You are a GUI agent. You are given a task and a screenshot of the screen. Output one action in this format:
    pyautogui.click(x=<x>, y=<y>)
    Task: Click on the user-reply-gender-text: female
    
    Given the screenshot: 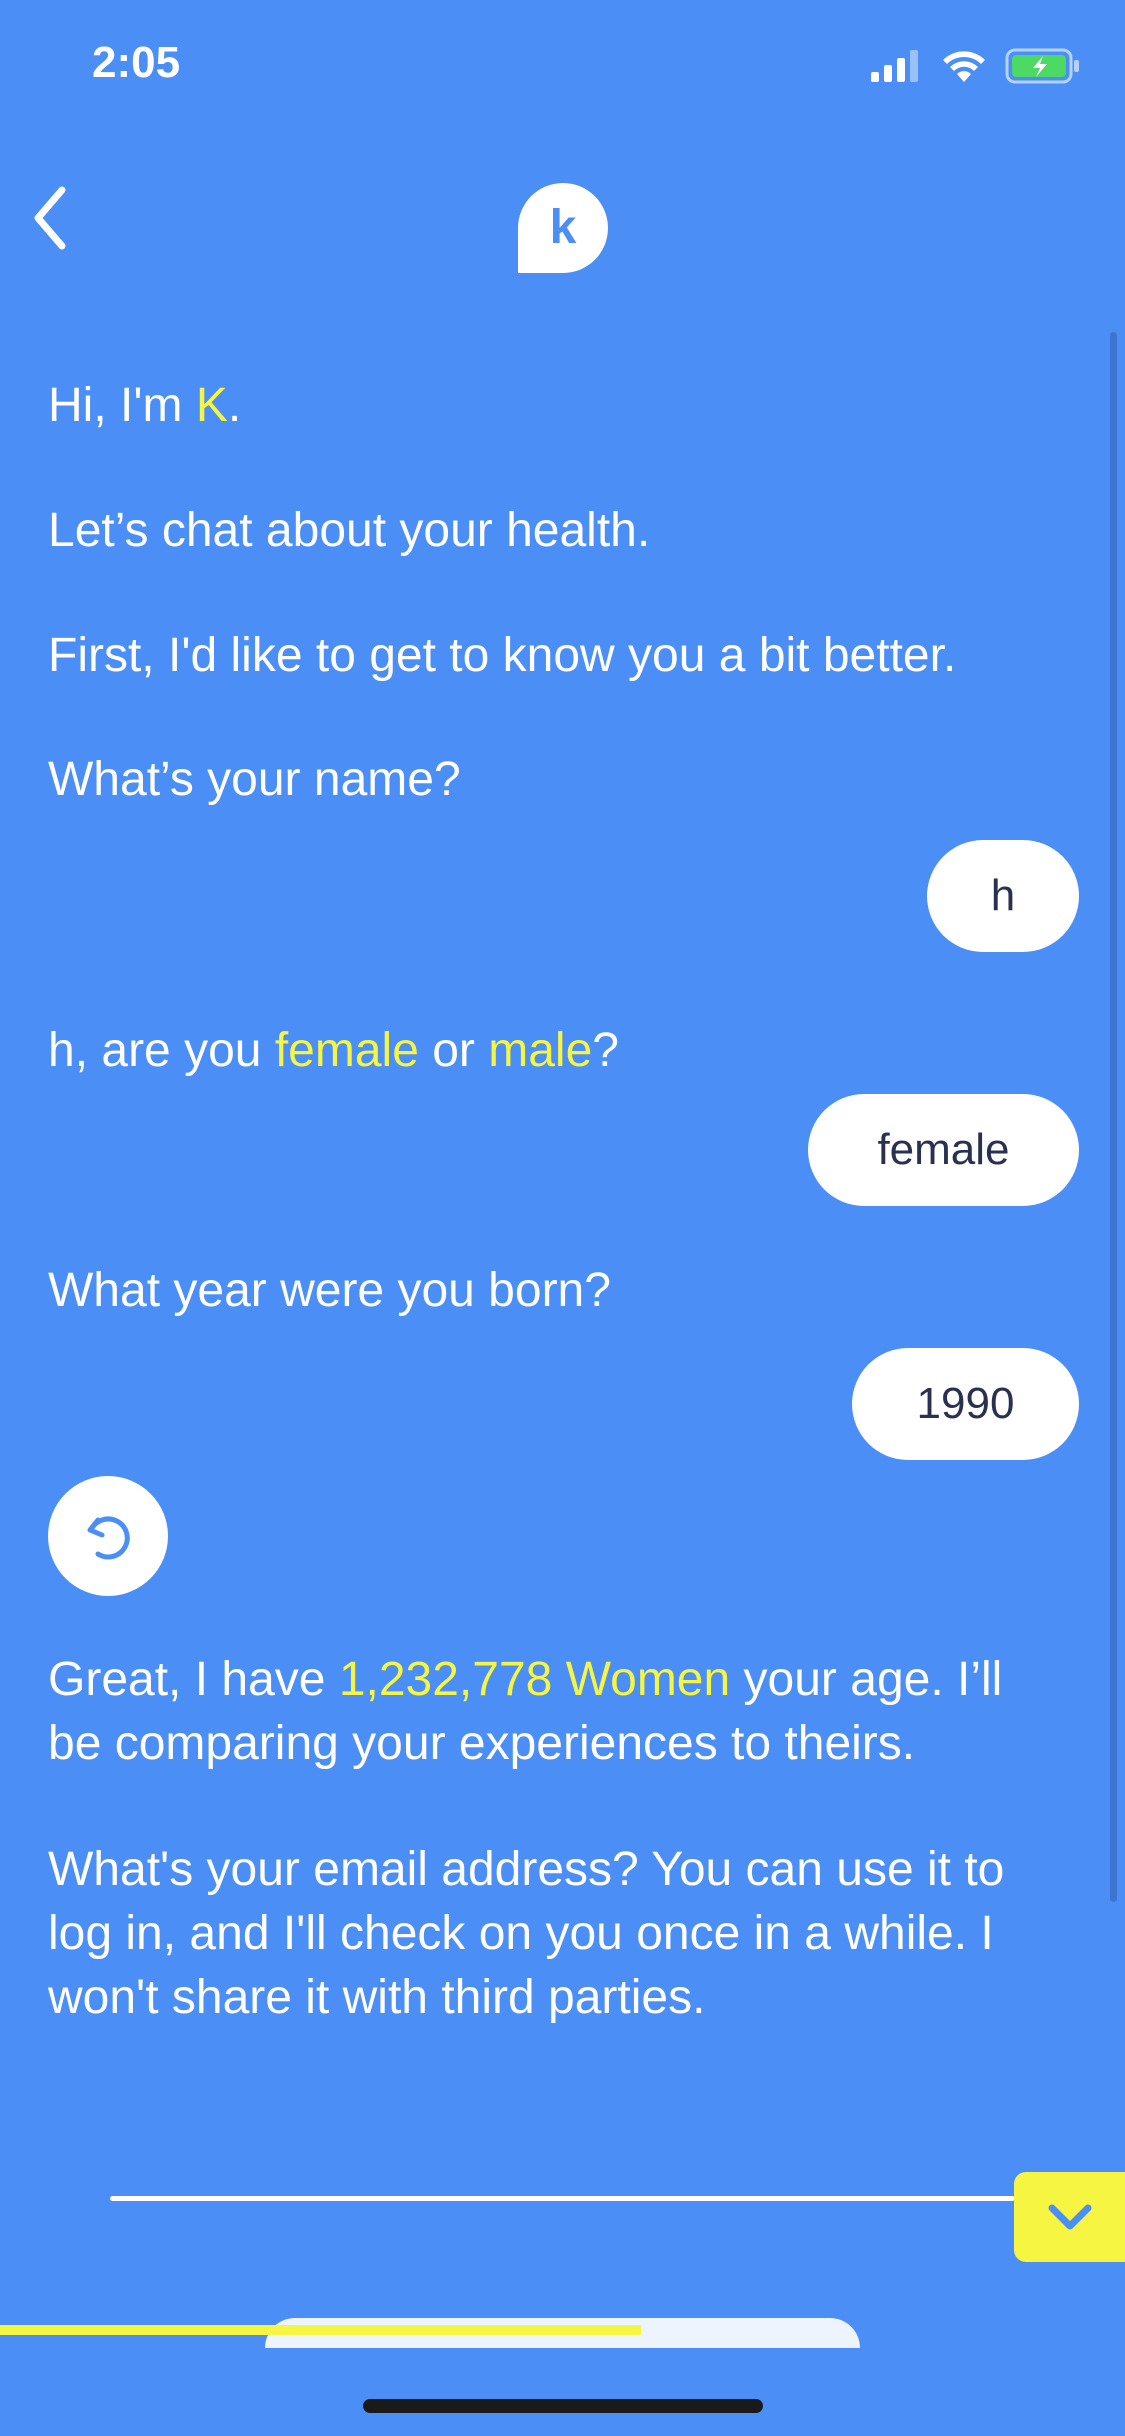 What is the action you would take?
    pyautogui.click(x=943, y=1149)
    